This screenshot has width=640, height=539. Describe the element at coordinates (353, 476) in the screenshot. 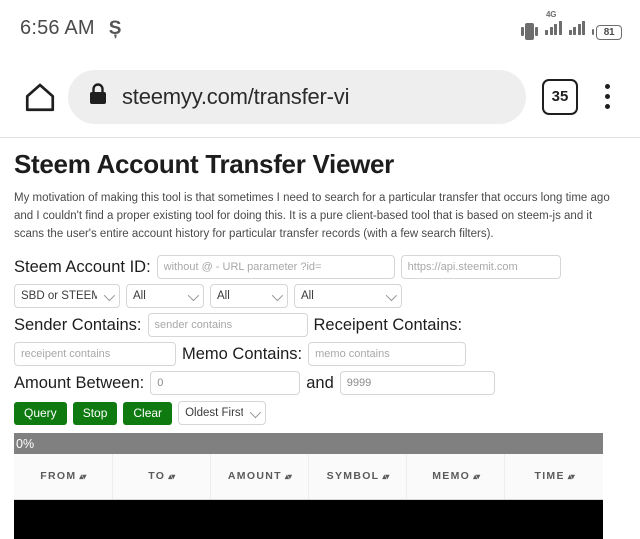

I see `column-label: SYMBOL` at that location.